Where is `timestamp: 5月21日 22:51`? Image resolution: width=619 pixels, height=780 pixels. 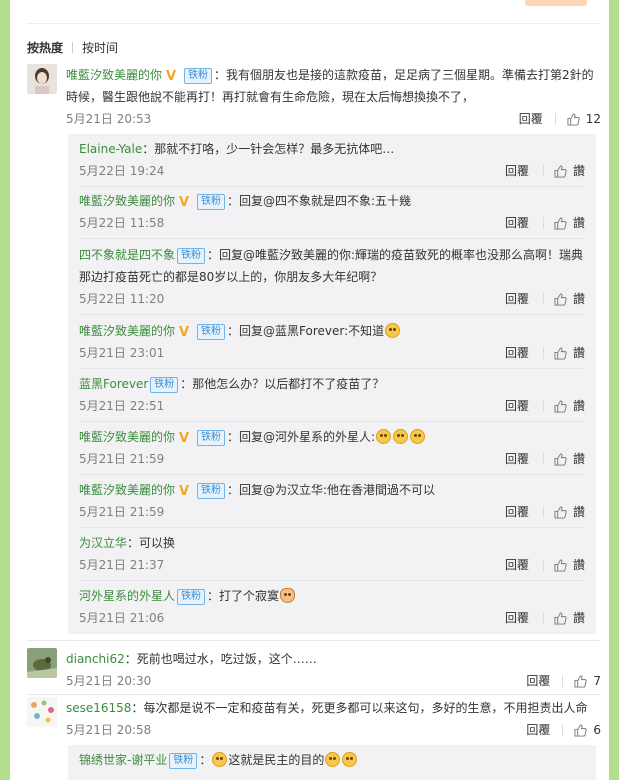
timestamp: 5月21日 22:51 is located at coordinates (122, 406).